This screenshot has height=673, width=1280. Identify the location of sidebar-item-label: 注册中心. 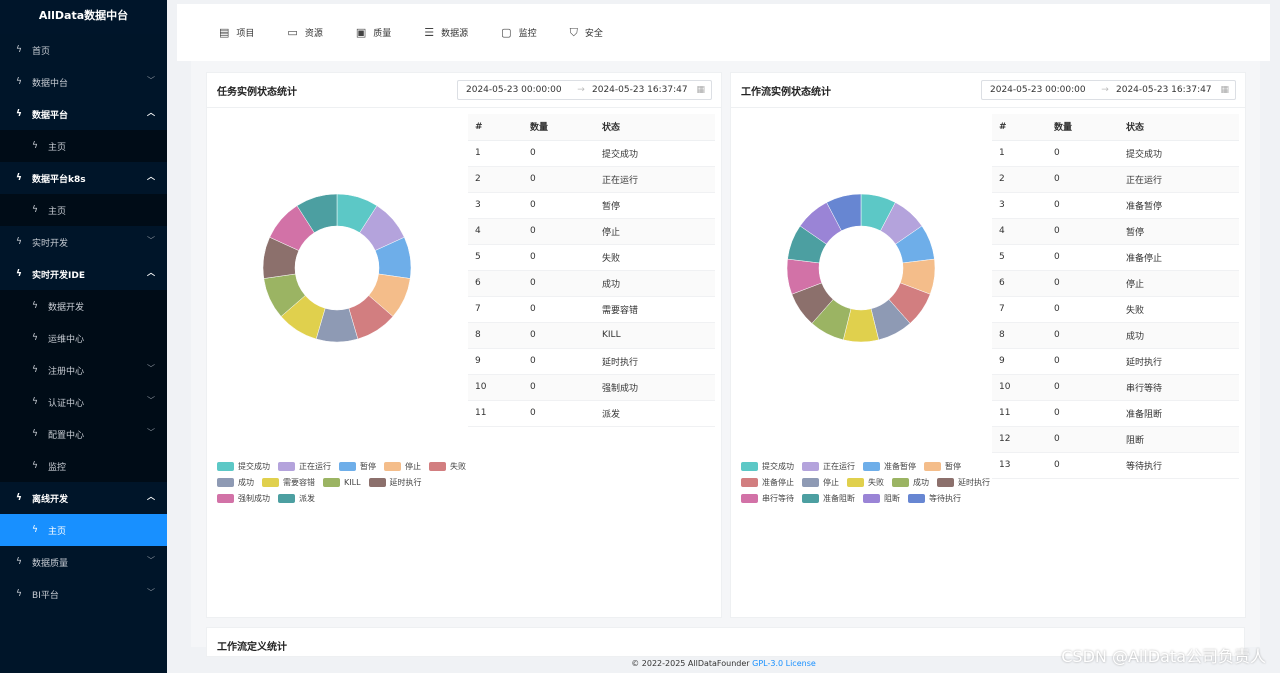
(66, 371).